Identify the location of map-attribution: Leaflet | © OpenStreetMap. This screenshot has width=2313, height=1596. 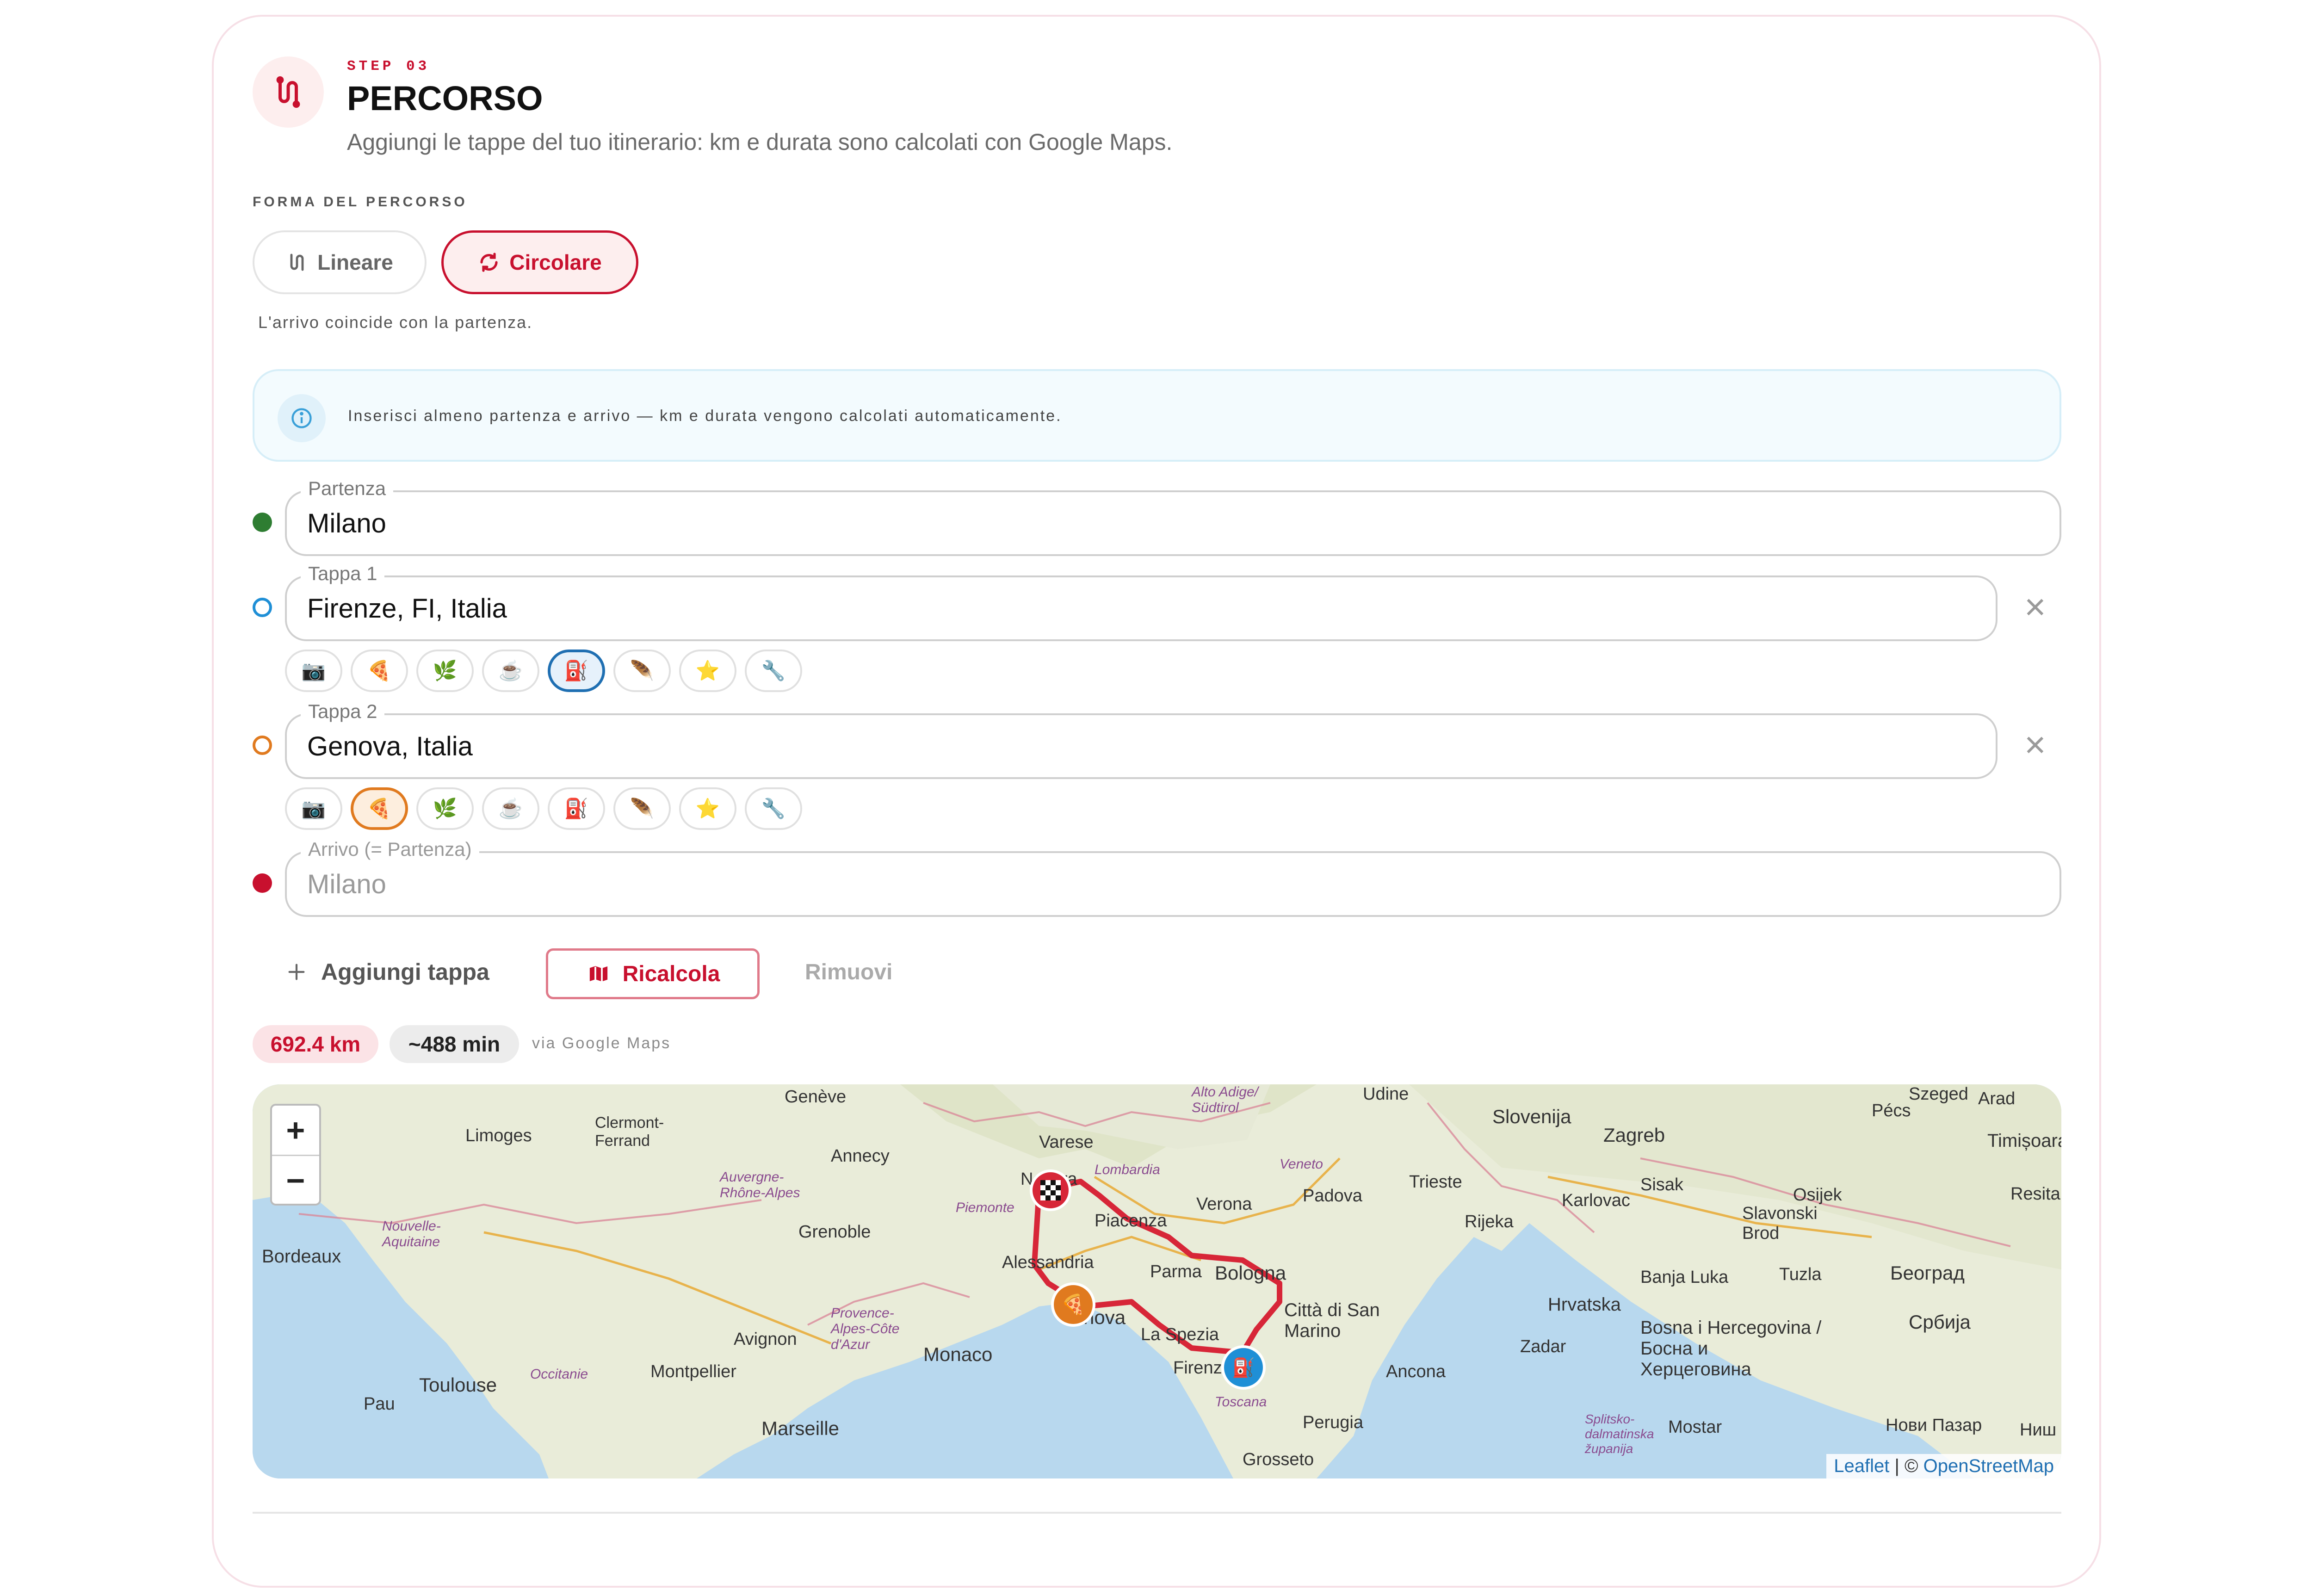
(1943, 1466).